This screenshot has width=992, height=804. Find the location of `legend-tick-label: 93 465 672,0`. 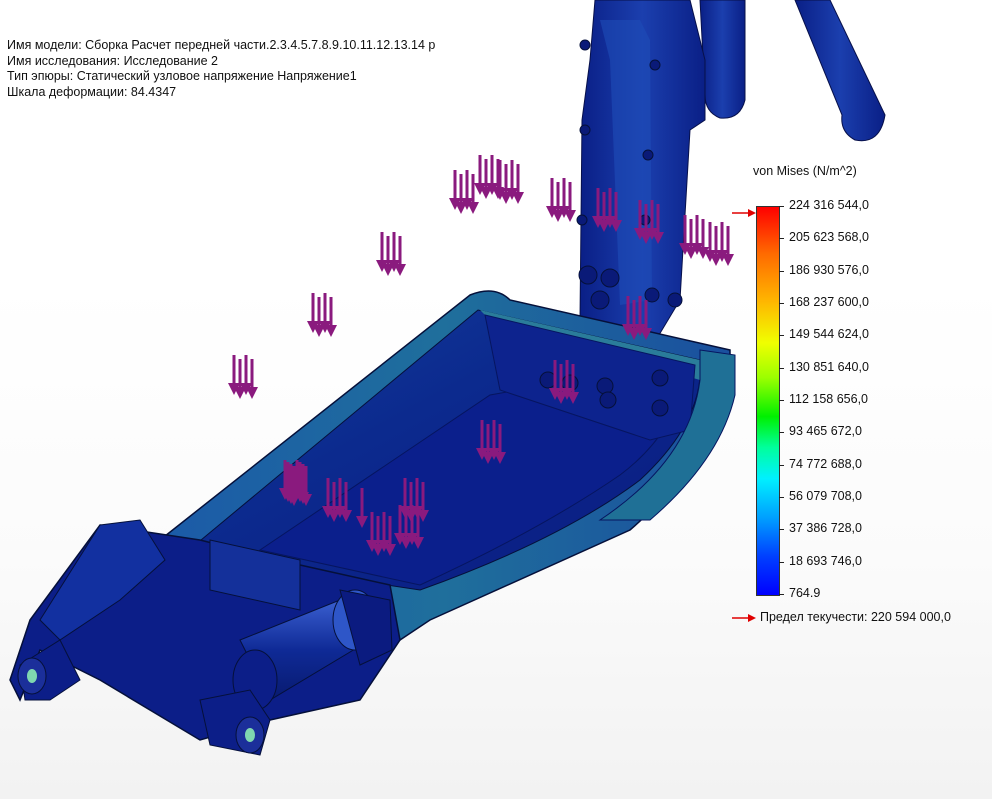

legend-tick-label: 93 465 672,0 is located at coordinates (825, 431).